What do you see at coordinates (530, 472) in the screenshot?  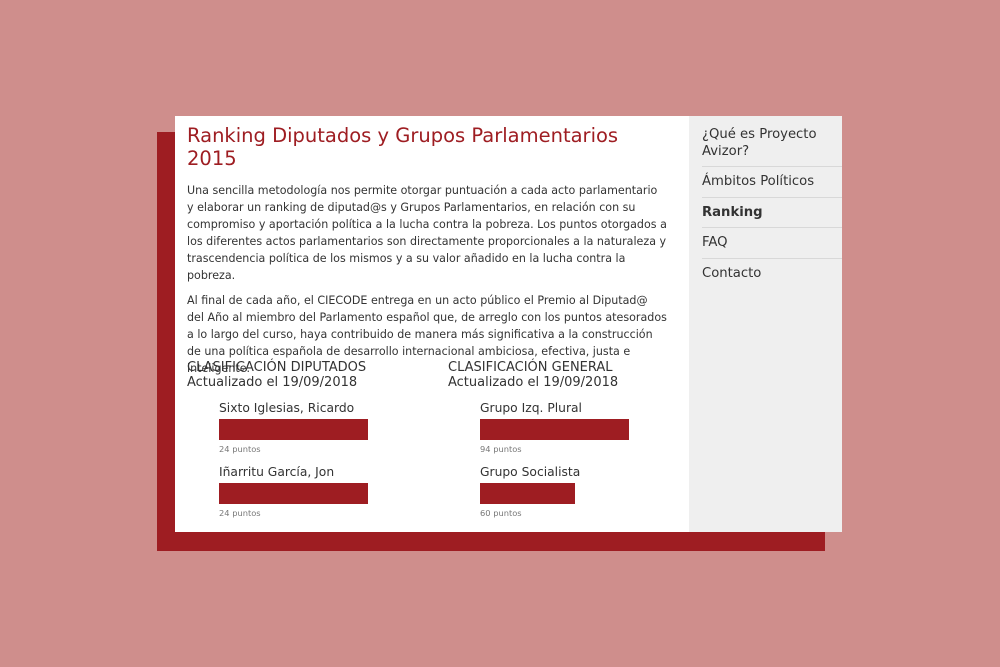 I see `ranking-item-name: Grupo Socialista` at bounding box center [530, 472].